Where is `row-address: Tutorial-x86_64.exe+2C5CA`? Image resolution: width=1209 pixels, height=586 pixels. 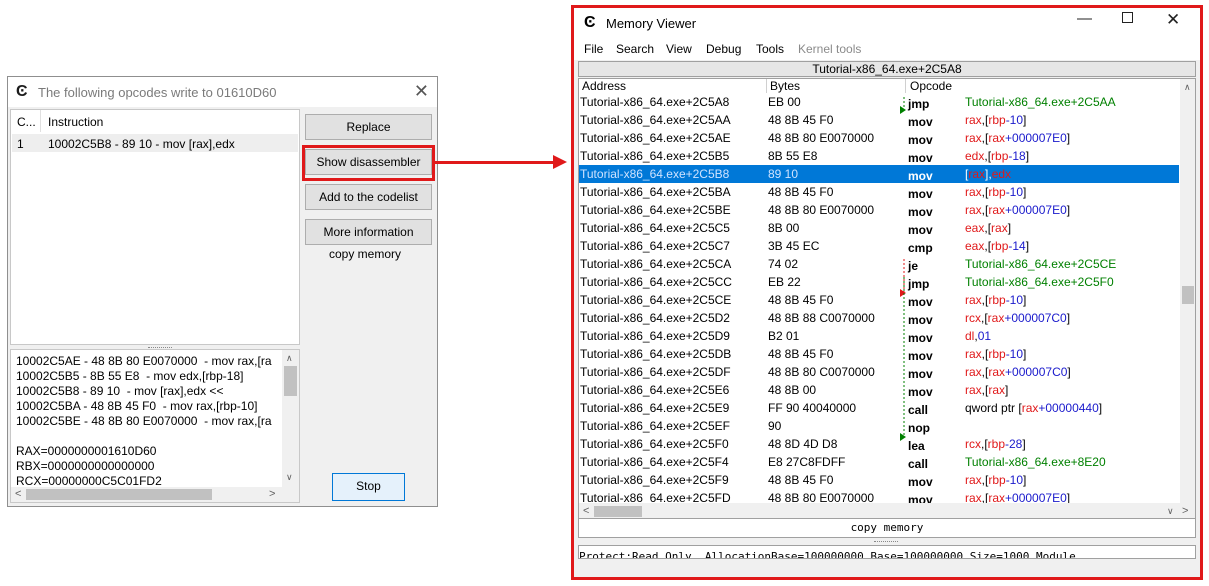
row-address: Tutorial-x86_64.exe+2C5CA is located at coordinates (656, 264).